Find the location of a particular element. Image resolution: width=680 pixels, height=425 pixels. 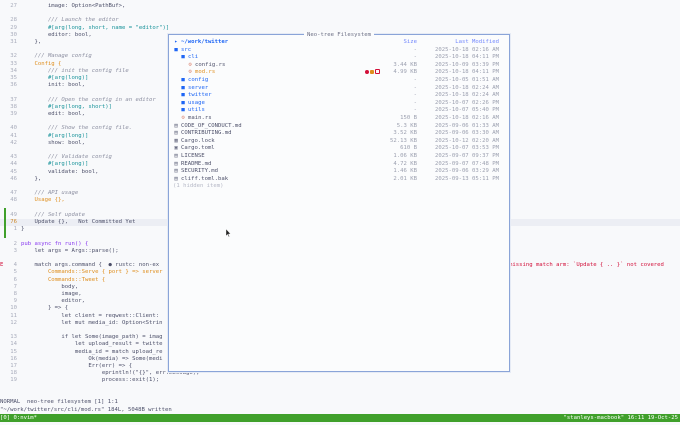

tree-row: ▣ Cargo.toml 610 B 2025-10-07 03:53 PM is located at coordinates (338, 149).